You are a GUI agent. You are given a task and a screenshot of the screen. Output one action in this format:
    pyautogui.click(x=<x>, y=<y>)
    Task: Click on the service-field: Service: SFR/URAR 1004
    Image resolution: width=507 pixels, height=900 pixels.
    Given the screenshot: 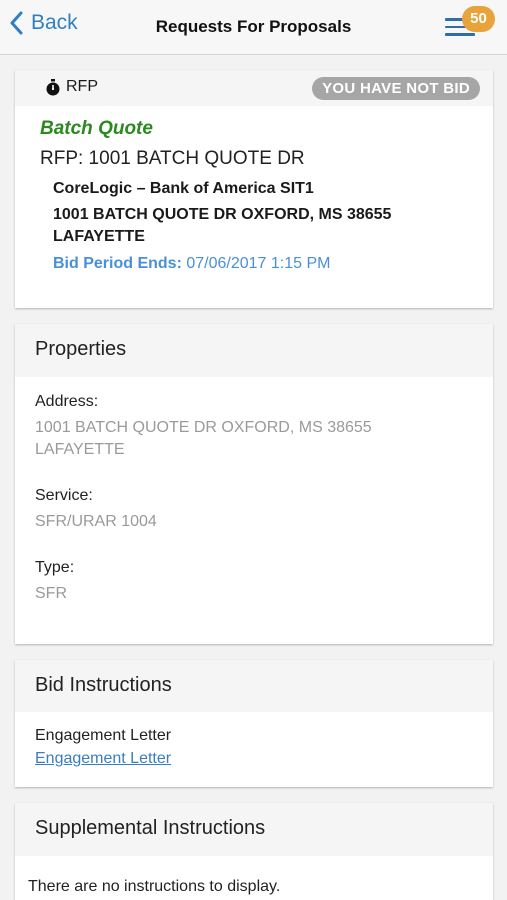 What is the action you would take?
    pyautogui.click(x=254, y=510)
    